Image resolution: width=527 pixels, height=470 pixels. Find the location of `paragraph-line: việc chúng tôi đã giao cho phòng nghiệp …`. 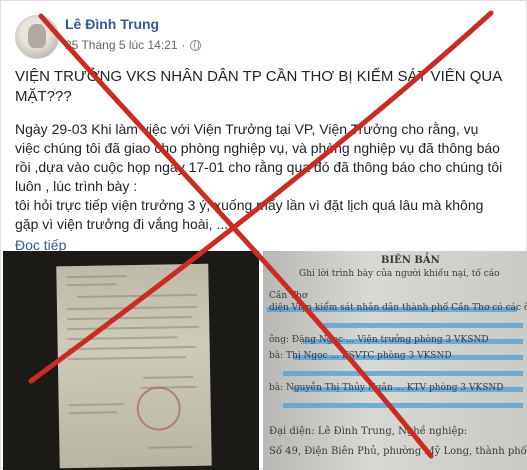

paragraph-line: việc chúng tôi đã giao cho phòng nghiệp … is located at coordinates (257, 148).